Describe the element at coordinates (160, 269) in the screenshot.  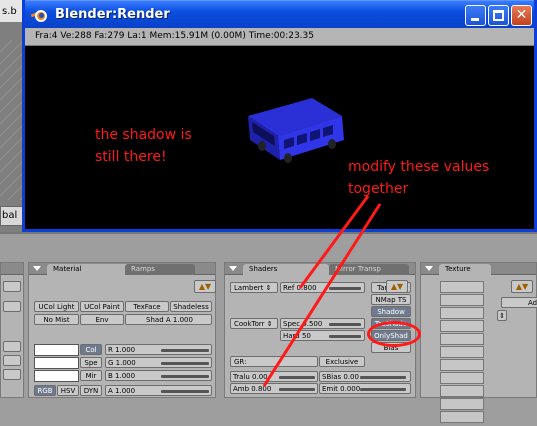
I see `tab-ramps: Ramps` at that location.